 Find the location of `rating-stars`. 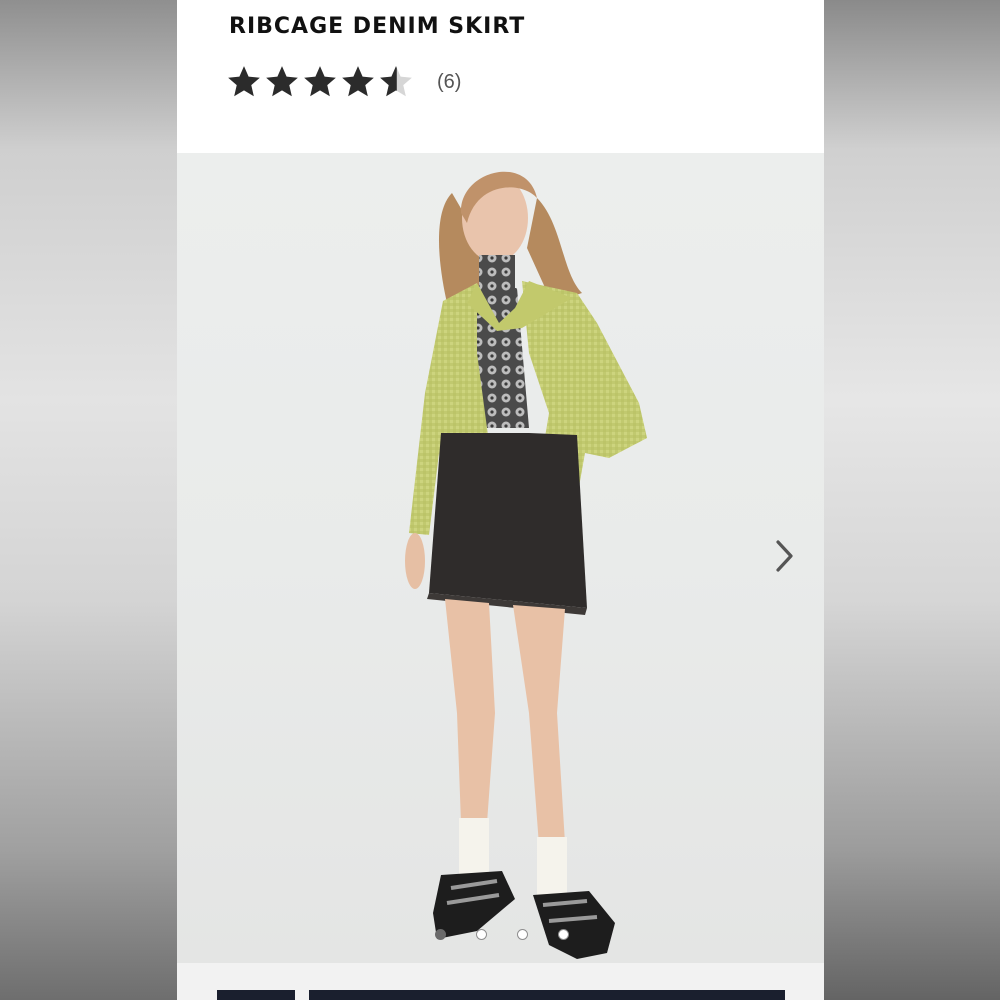

rating-stars is located at coordinates (320, 82).